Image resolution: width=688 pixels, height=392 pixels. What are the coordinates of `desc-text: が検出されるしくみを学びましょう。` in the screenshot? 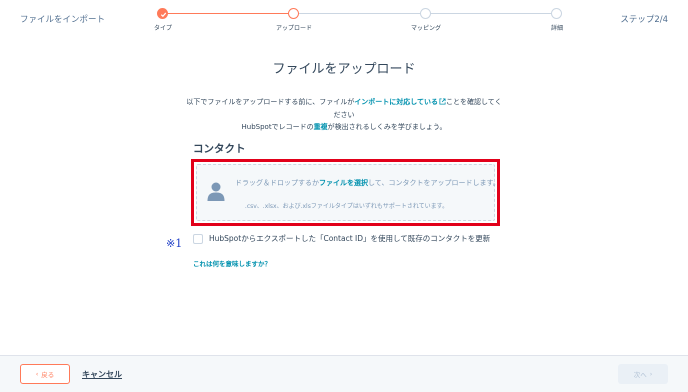 It's located at (387, 127).